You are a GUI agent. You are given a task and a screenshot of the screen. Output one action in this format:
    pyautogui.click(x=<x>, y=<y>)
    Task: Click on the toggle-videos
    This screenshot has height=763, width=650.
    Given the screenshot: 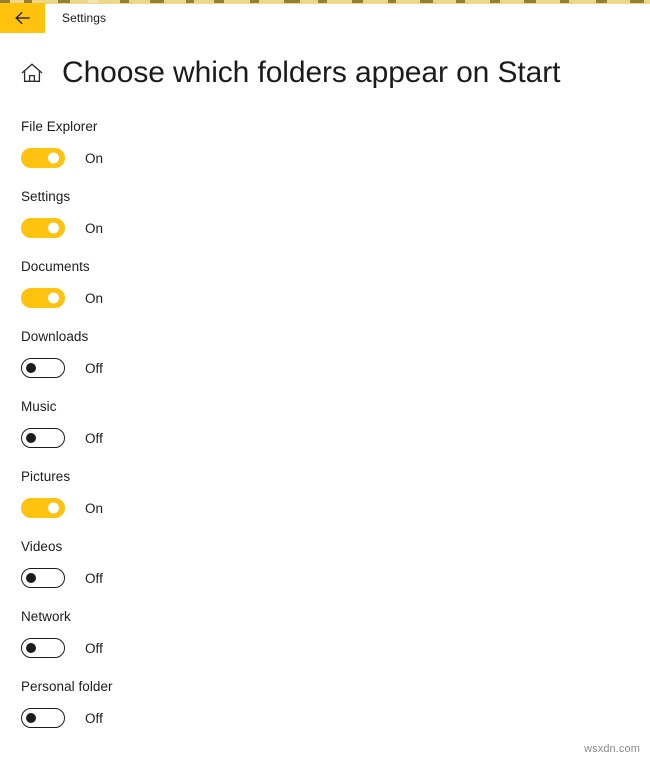 What is the action you would take?
    pyautogui.click(x=43, y=578)
    